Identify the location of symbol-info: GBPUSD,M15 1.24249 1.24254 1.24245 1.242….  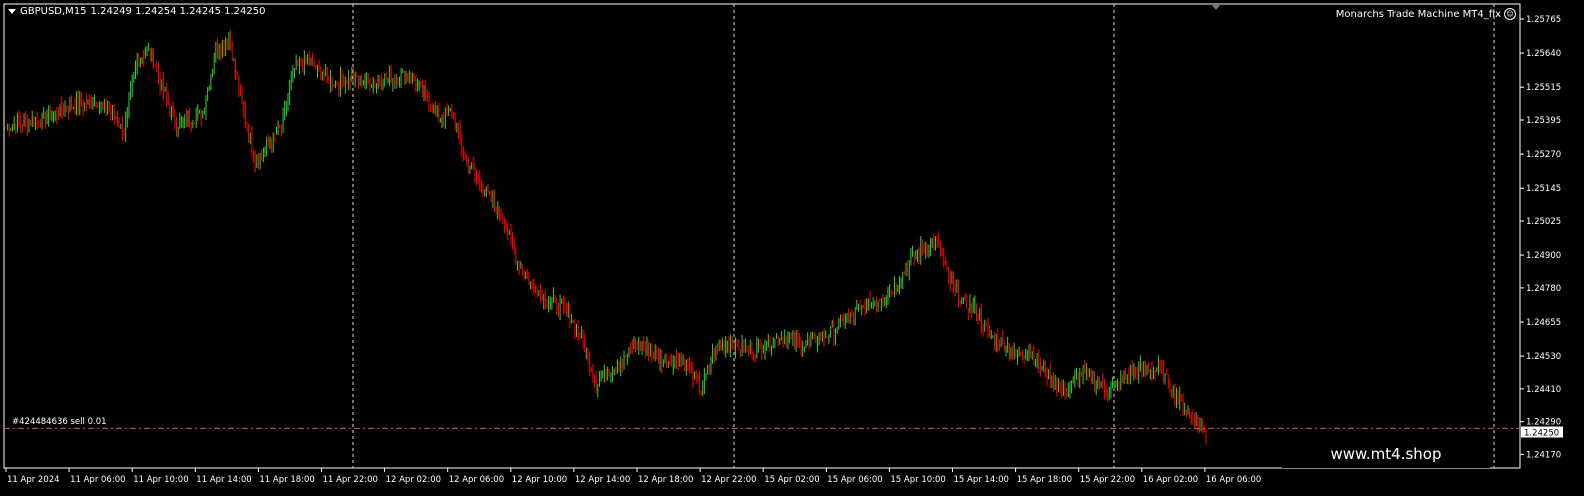
(137, 11).